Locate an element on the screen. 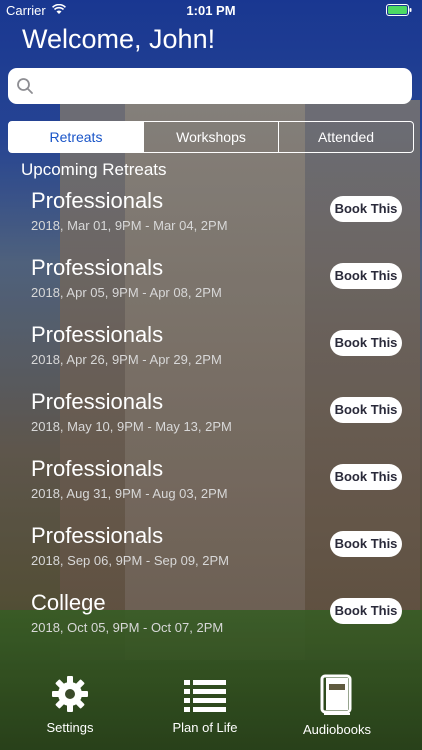 The image size is (422, 750). search-input is located at coordinates (226, 87).